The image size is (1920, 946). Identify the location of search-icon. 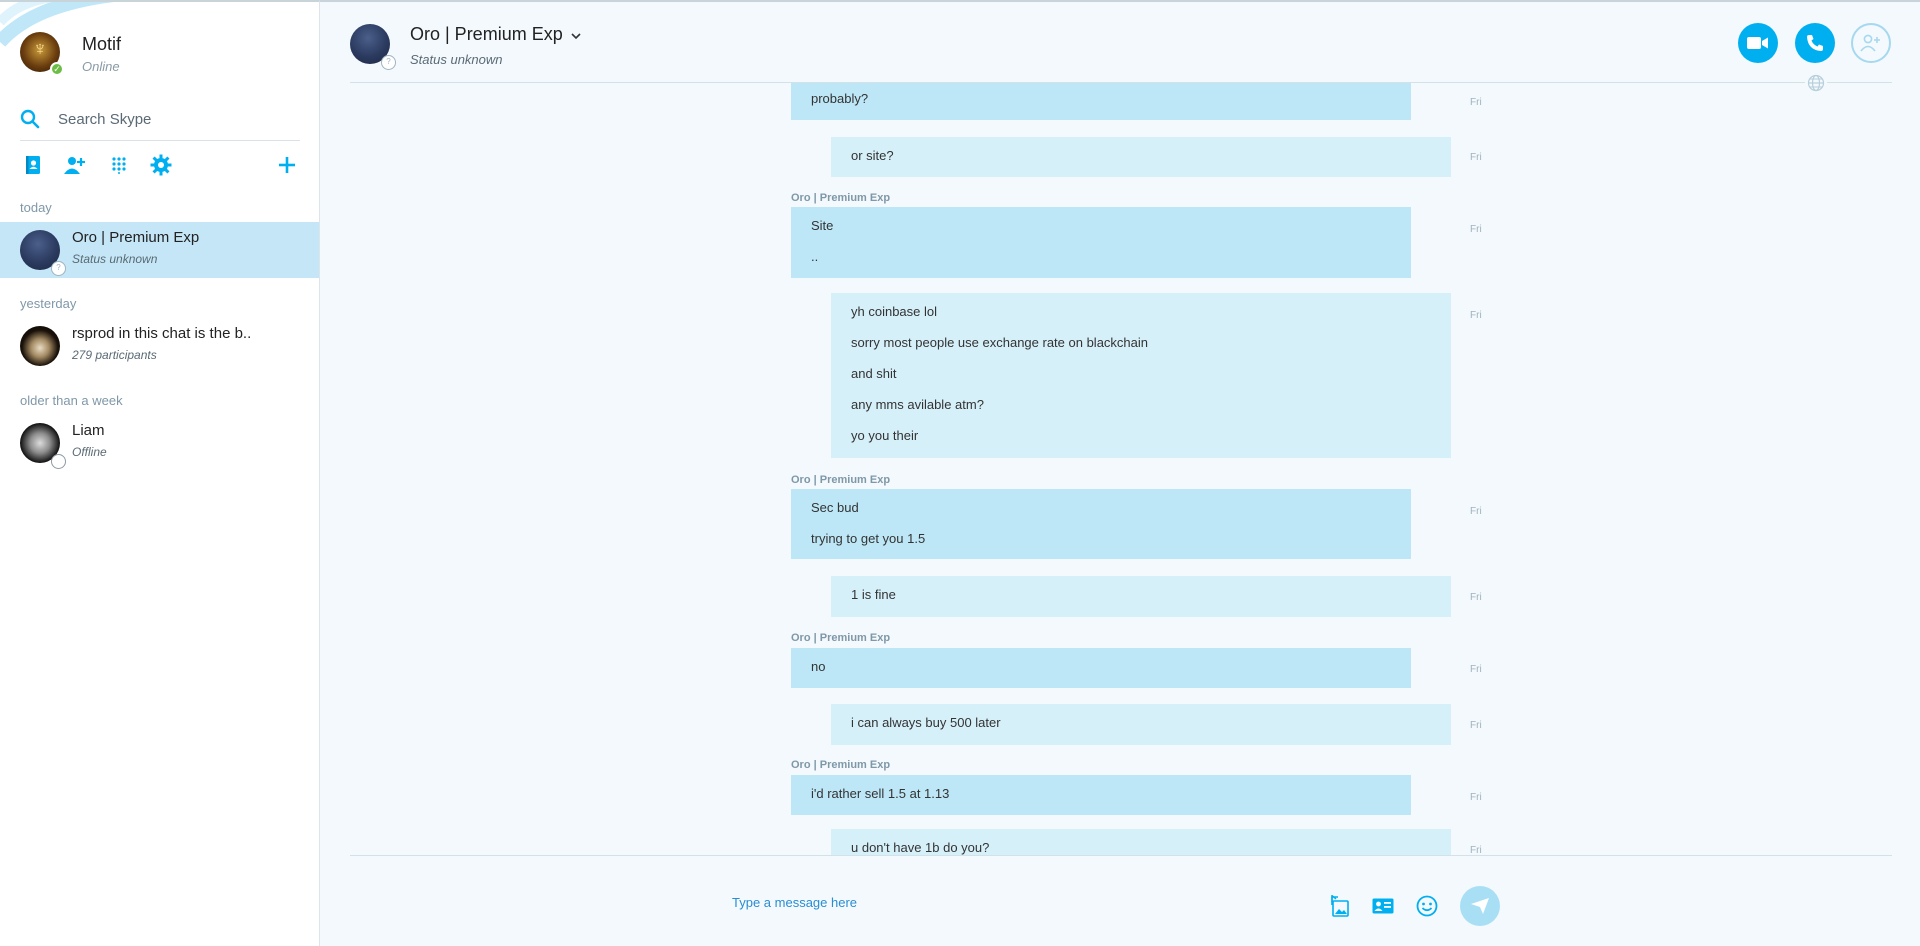
(30, 119).